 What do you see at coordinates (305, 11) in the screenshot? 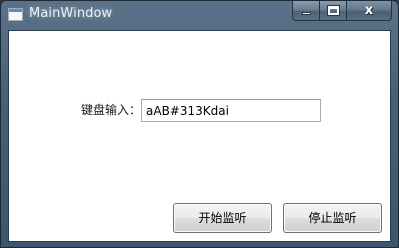
I see `minimize-button` at bounding box center [305, 11].